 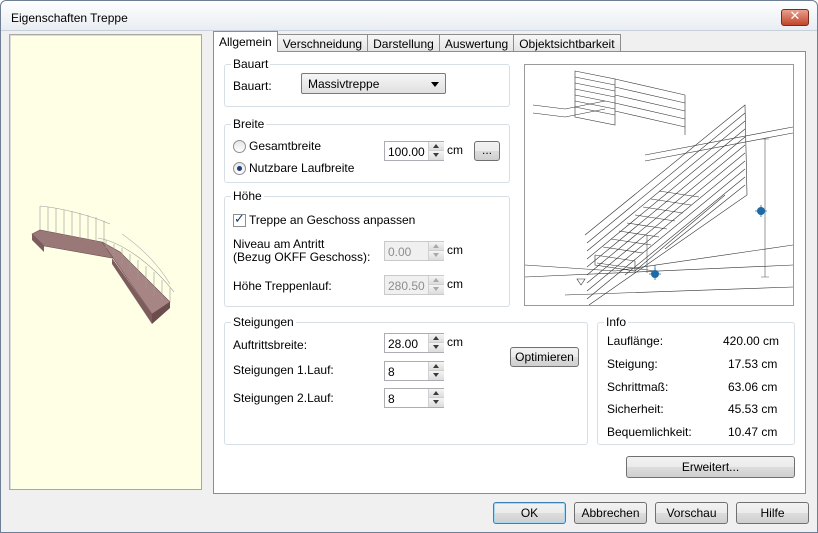 I want to click on info-bequemlichkeit-label: Bequemlichkeit:, so click(x=649, y=432).